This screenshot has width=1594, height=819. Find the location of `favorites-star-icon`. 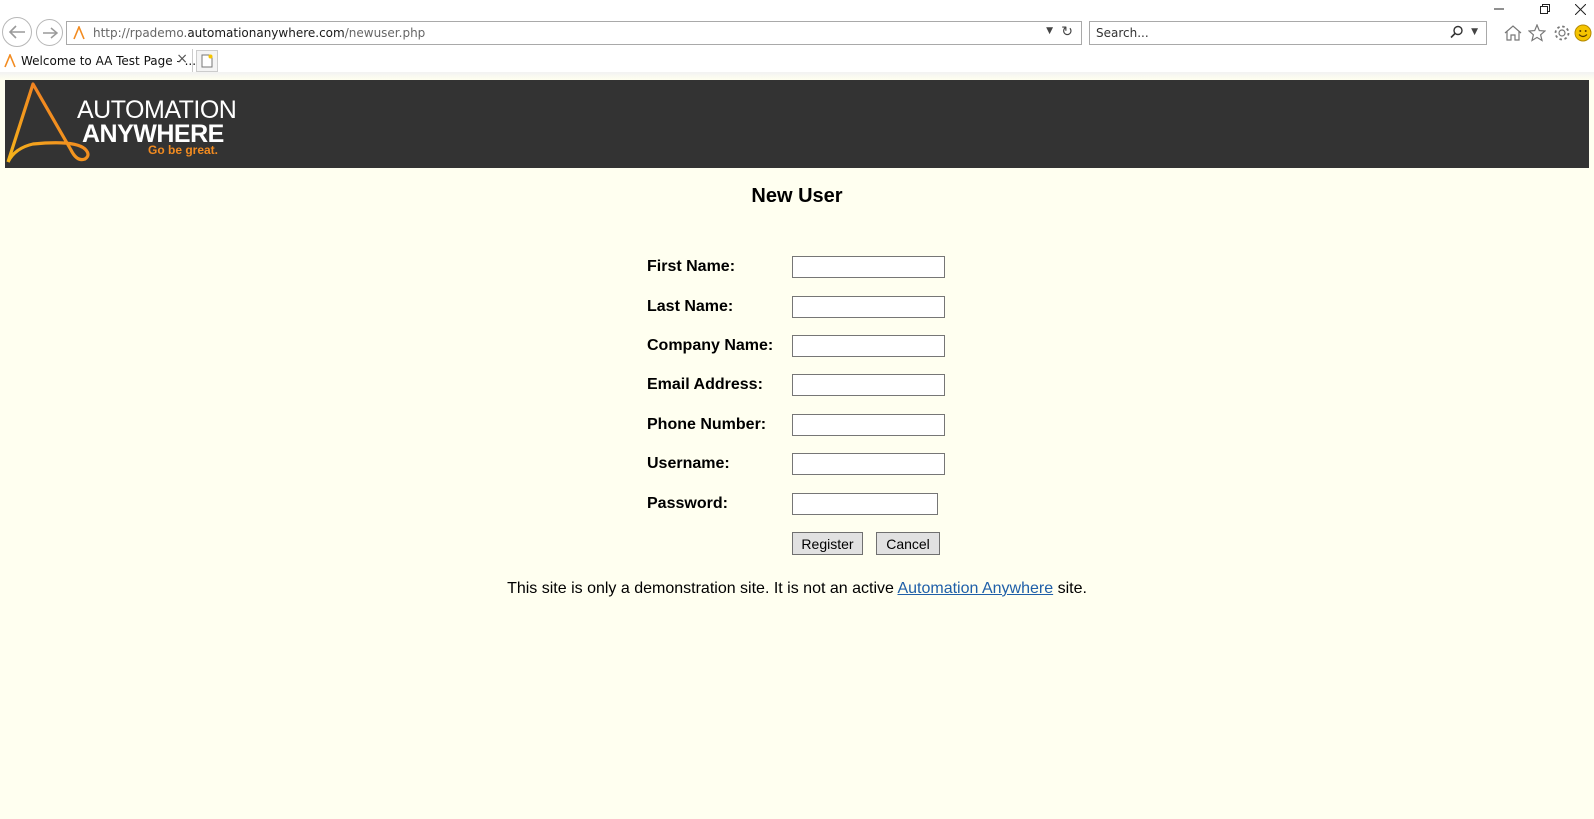

favorites-star-icon is located at coordinates (1537, 33).